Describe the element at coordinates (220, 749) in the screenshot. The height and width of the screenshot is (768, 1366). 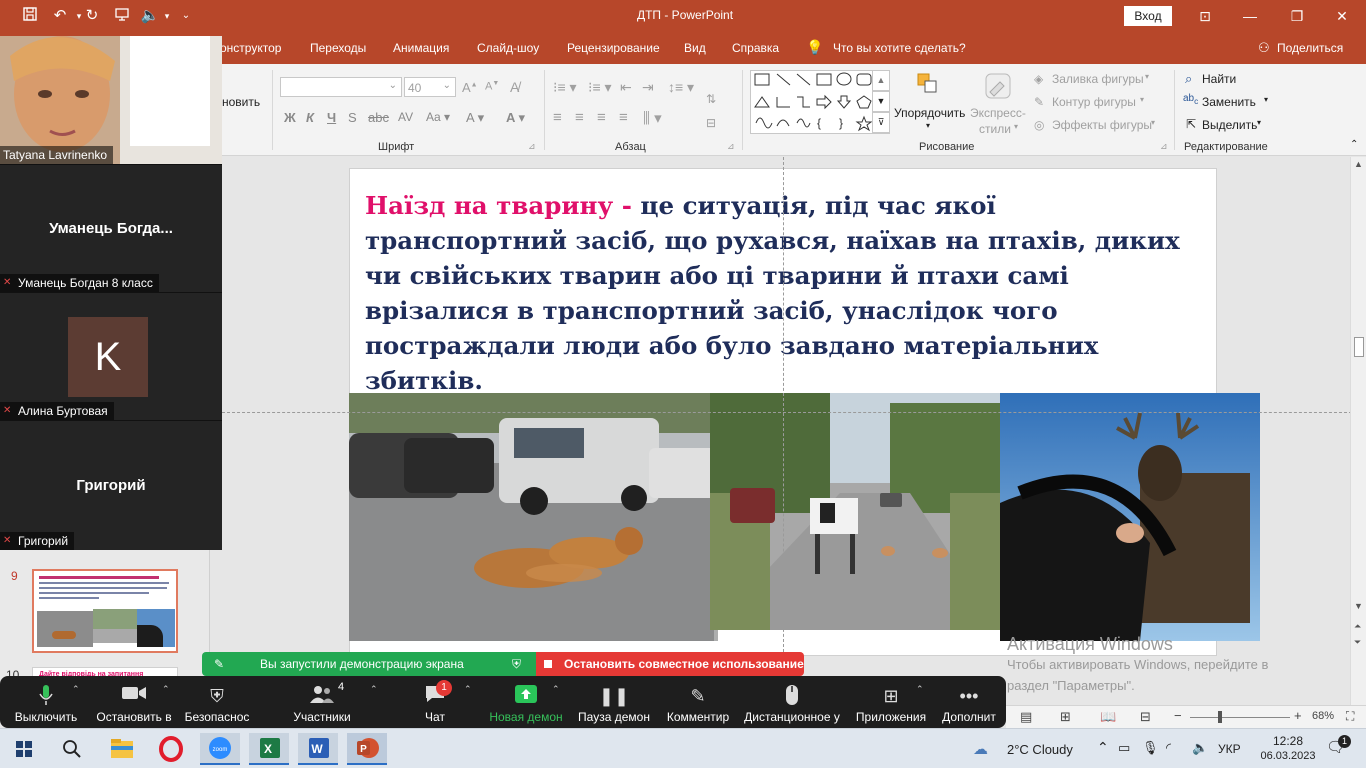
I see `zoom-app-icon: zoom` at that location.